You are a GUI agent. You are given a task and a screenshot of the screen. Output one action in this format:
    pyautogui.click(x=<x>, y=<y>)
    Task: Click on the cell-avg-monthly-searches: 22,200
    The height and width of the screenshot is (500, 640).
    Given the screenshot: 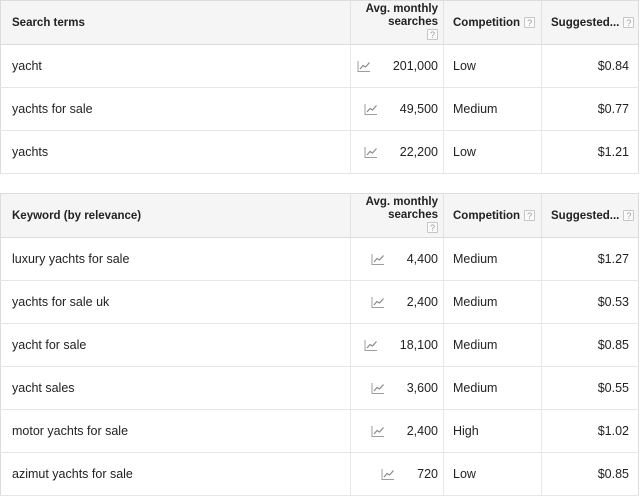 What is the action you would take?
    pyautogui.click(x=397, y=152)
    